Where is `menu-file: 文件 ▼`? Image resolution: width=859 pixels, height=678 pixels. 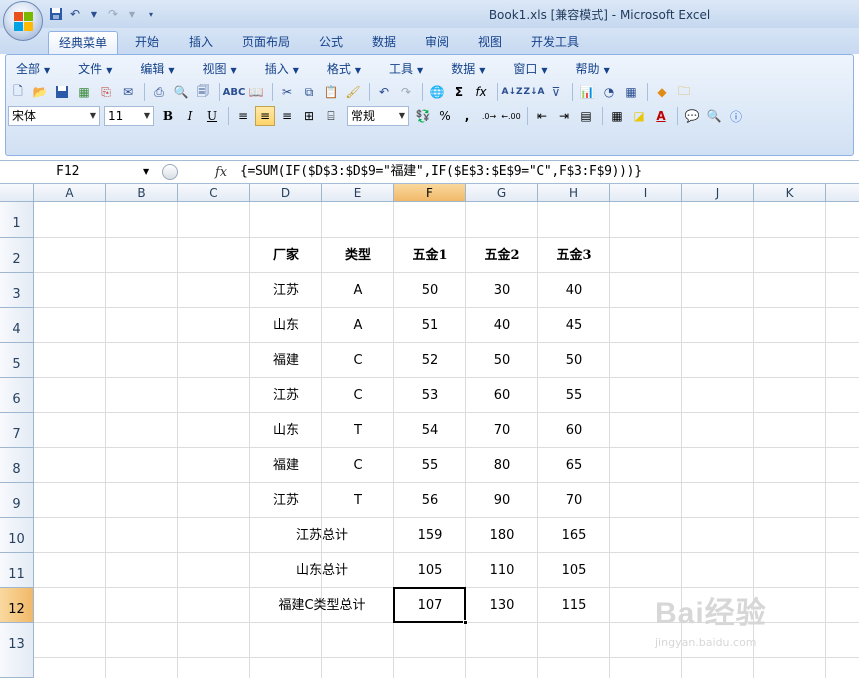 menu-file: 文件 ▼ is located at coordinates (95, 69).